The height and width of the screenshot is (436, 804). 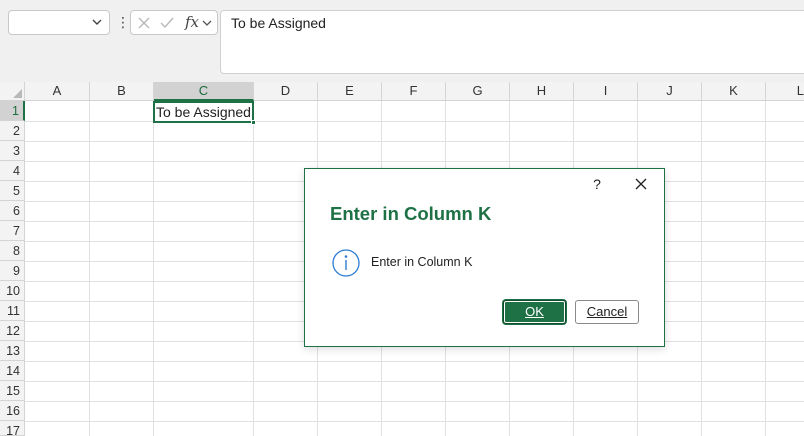 I want to click on row-header-7: 7, so click(x=12, y=231).